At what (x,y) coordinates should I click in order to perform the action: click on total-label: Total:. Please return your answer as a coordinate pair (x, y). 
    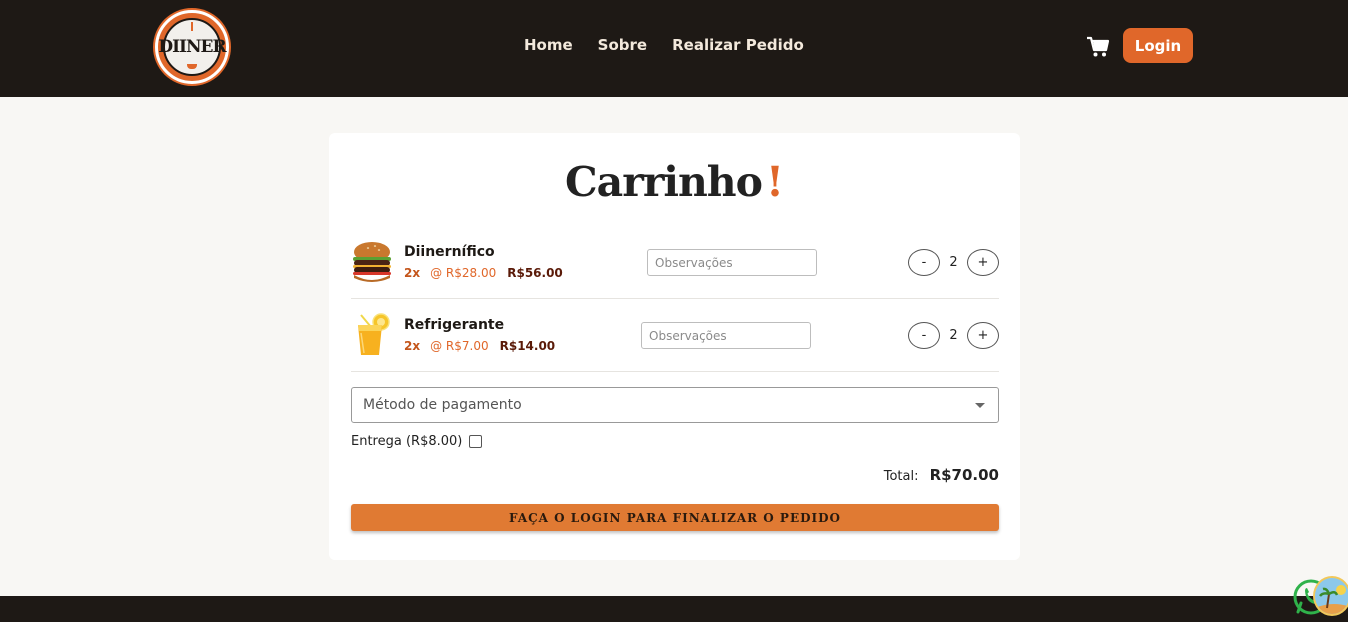
    Looking at the image, I should click on (901, 476).